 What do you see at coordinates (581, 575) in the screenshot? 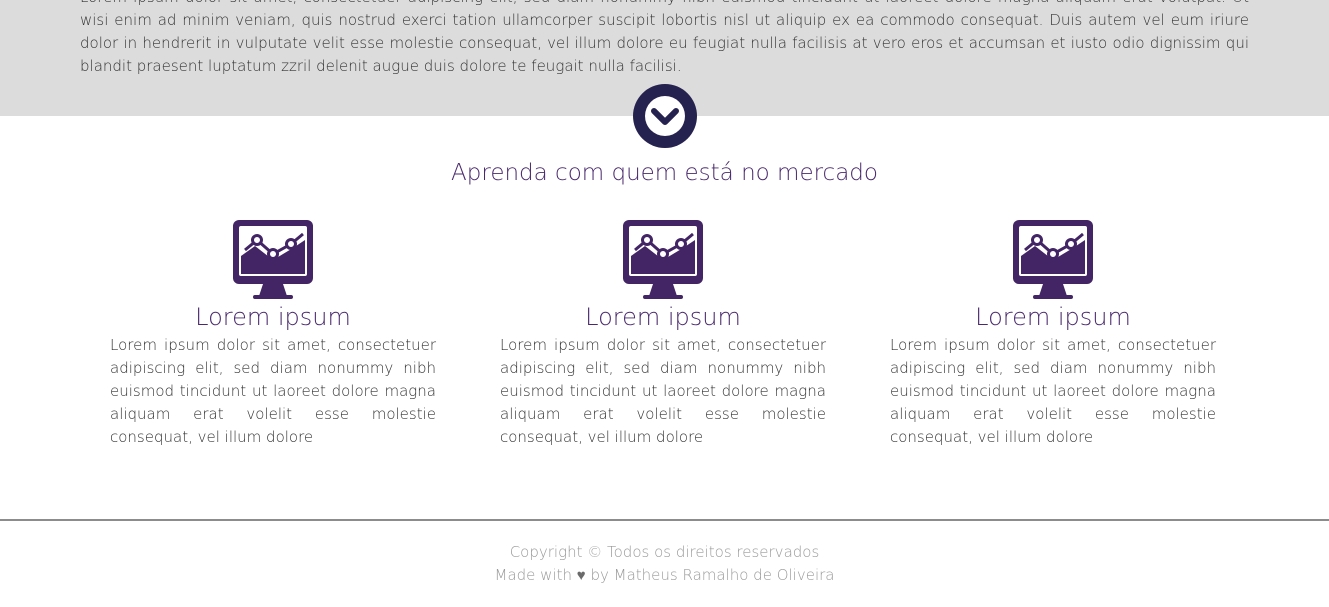
I see `heart-icon: ♥` at bounding box center [581, 575].